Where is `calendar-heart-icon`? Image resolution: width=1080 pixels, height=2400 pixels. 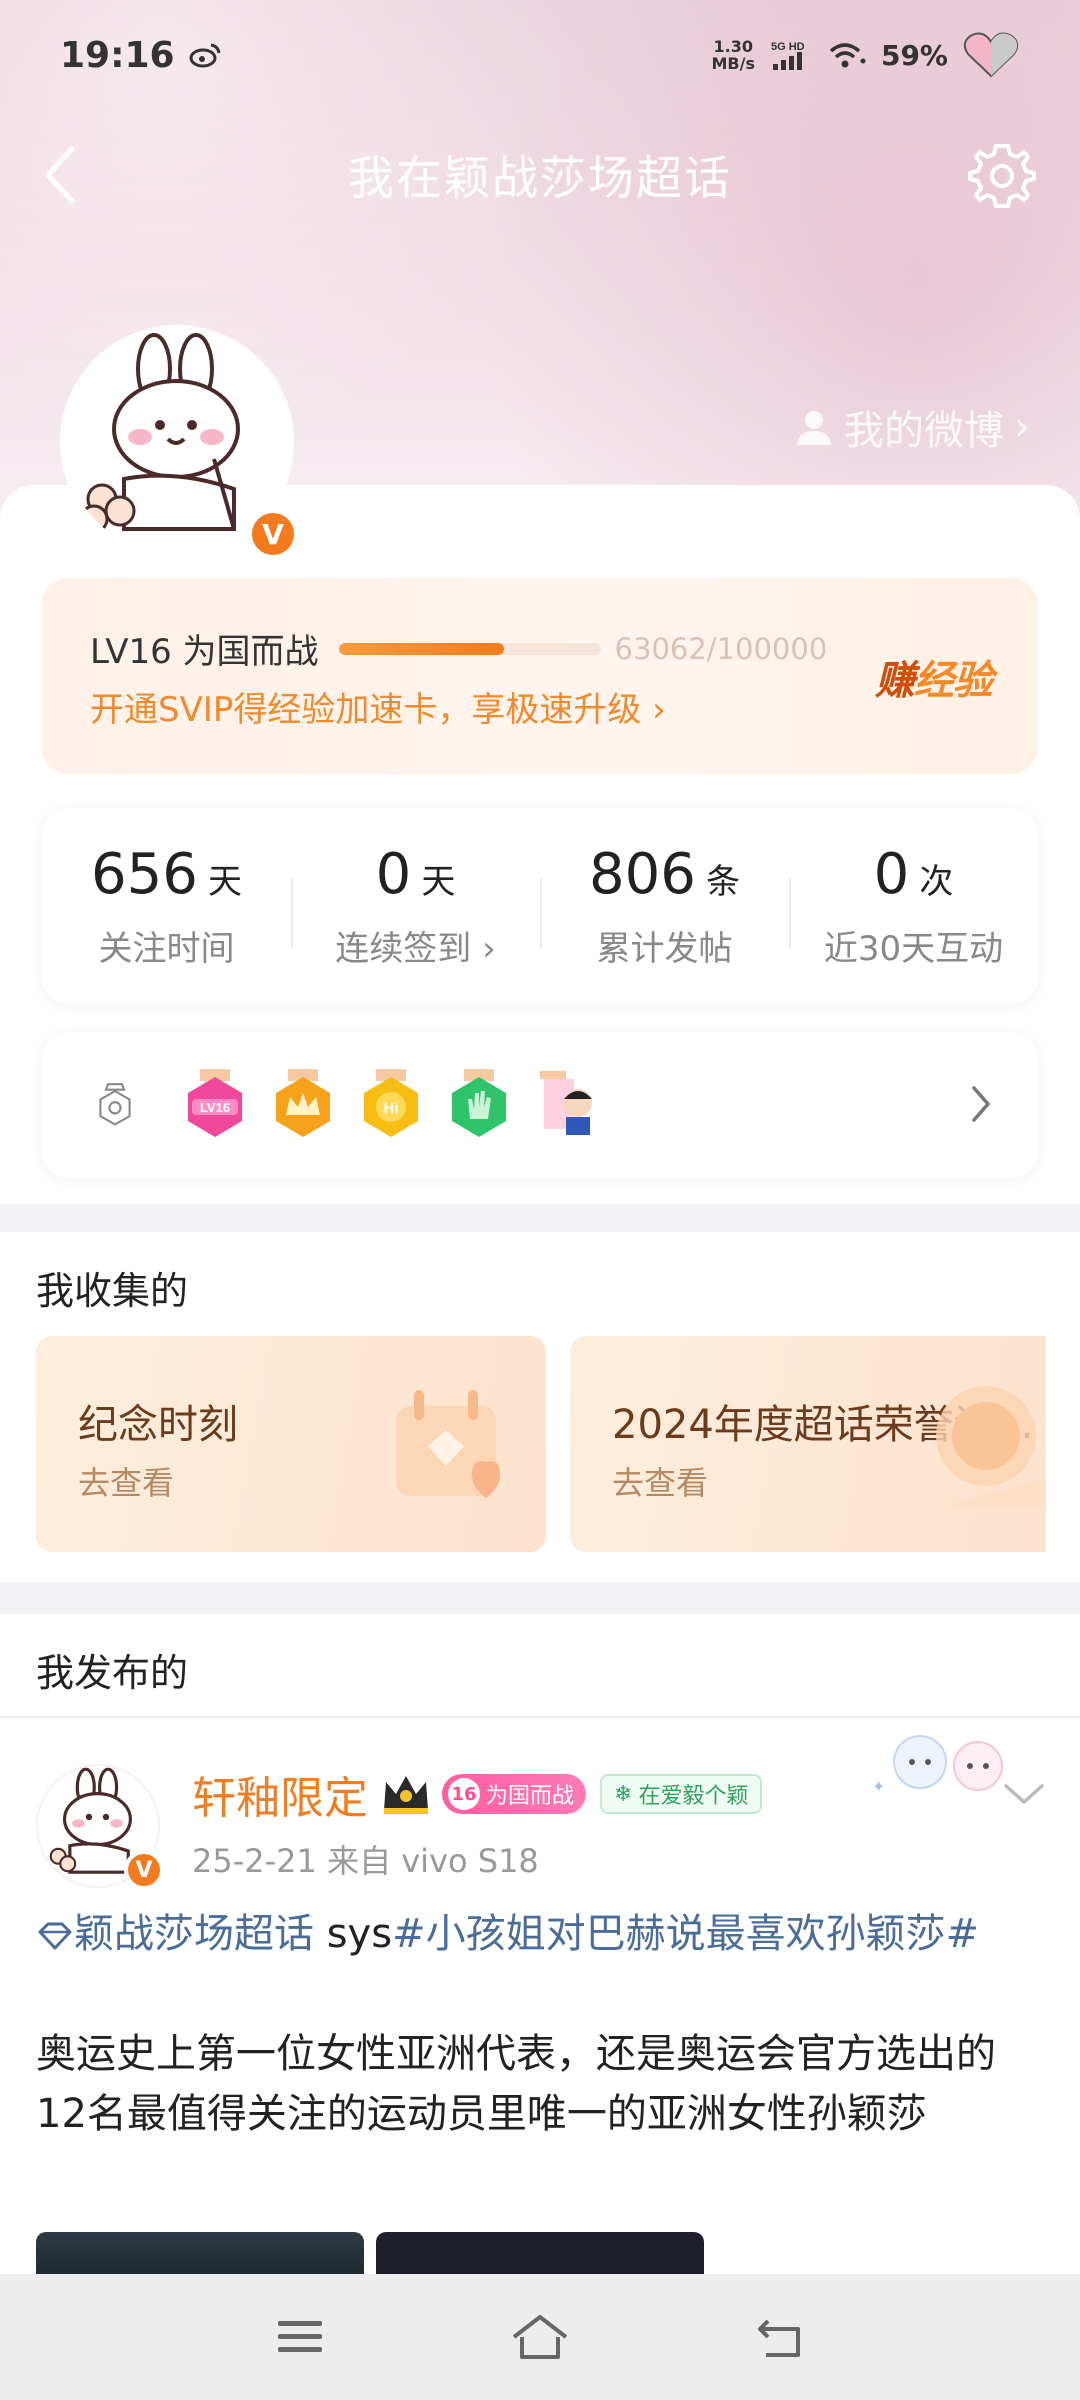
calendar-heart-icon is located at coordinates (448, 1444).